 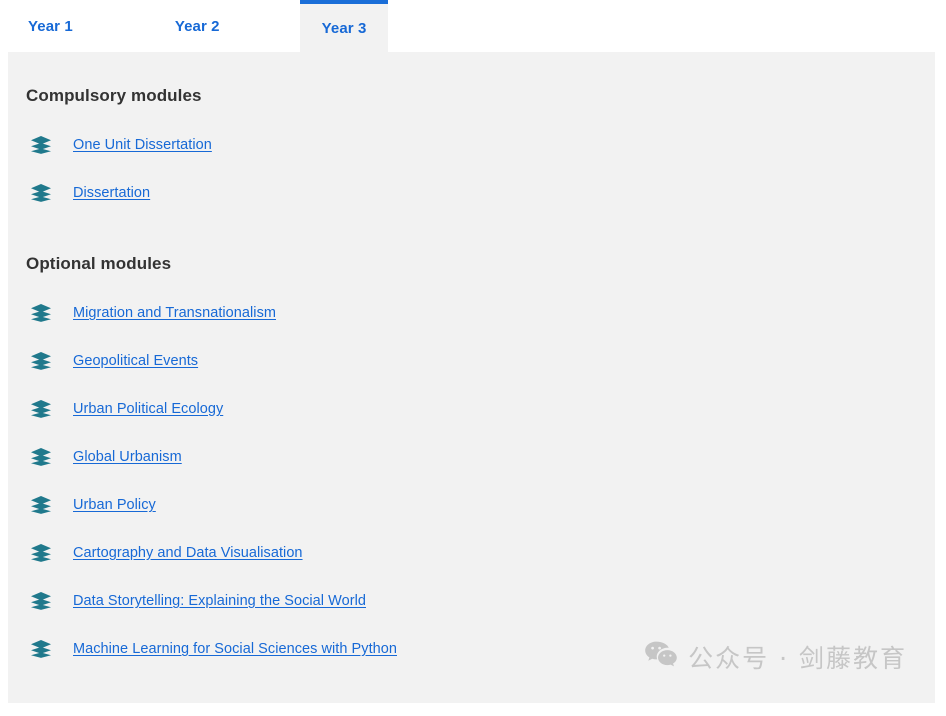 What do you see at coordinates (473, 26) in the screenshot?
I see `year-tabs: Year 1 Year 2 Year 3` at bounding box center [473, 26].